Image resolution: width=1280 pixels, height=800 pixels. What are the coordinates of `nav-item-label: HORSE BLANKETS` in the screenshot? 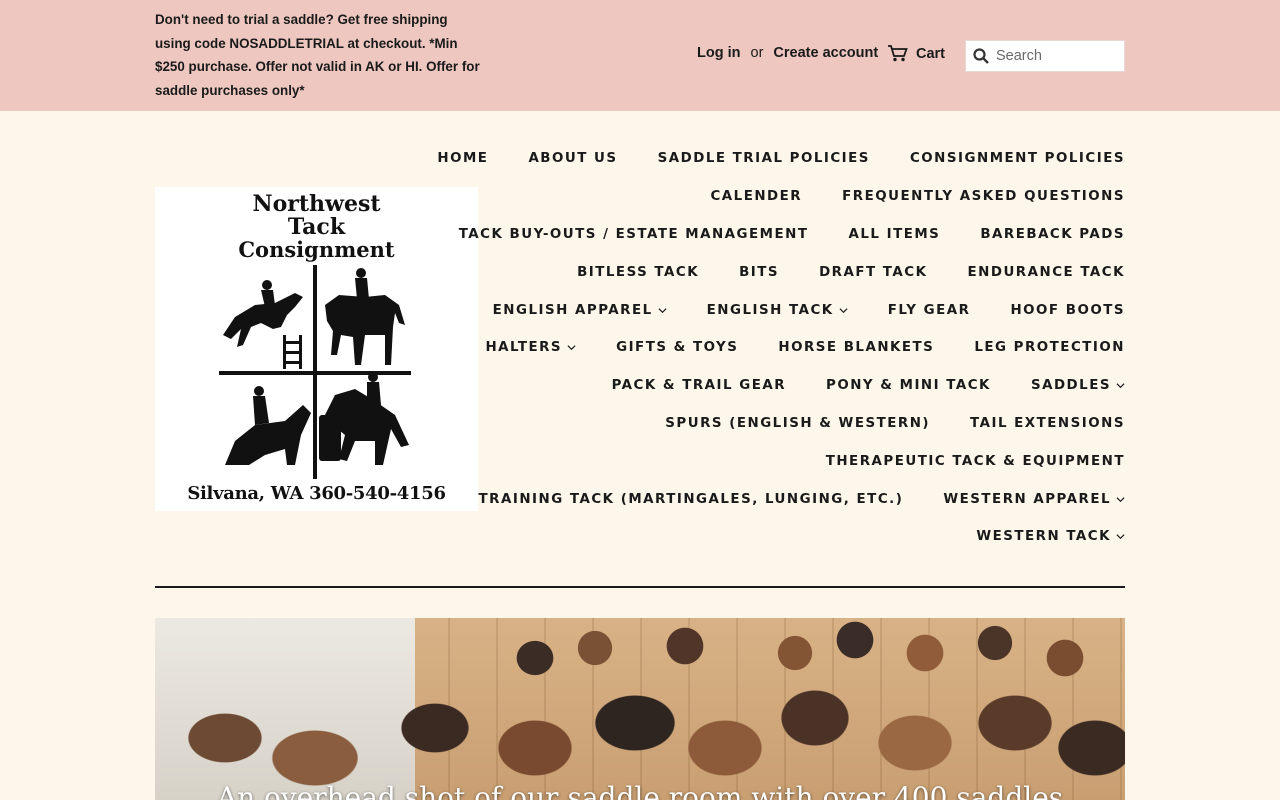 It's located at (856, 348).